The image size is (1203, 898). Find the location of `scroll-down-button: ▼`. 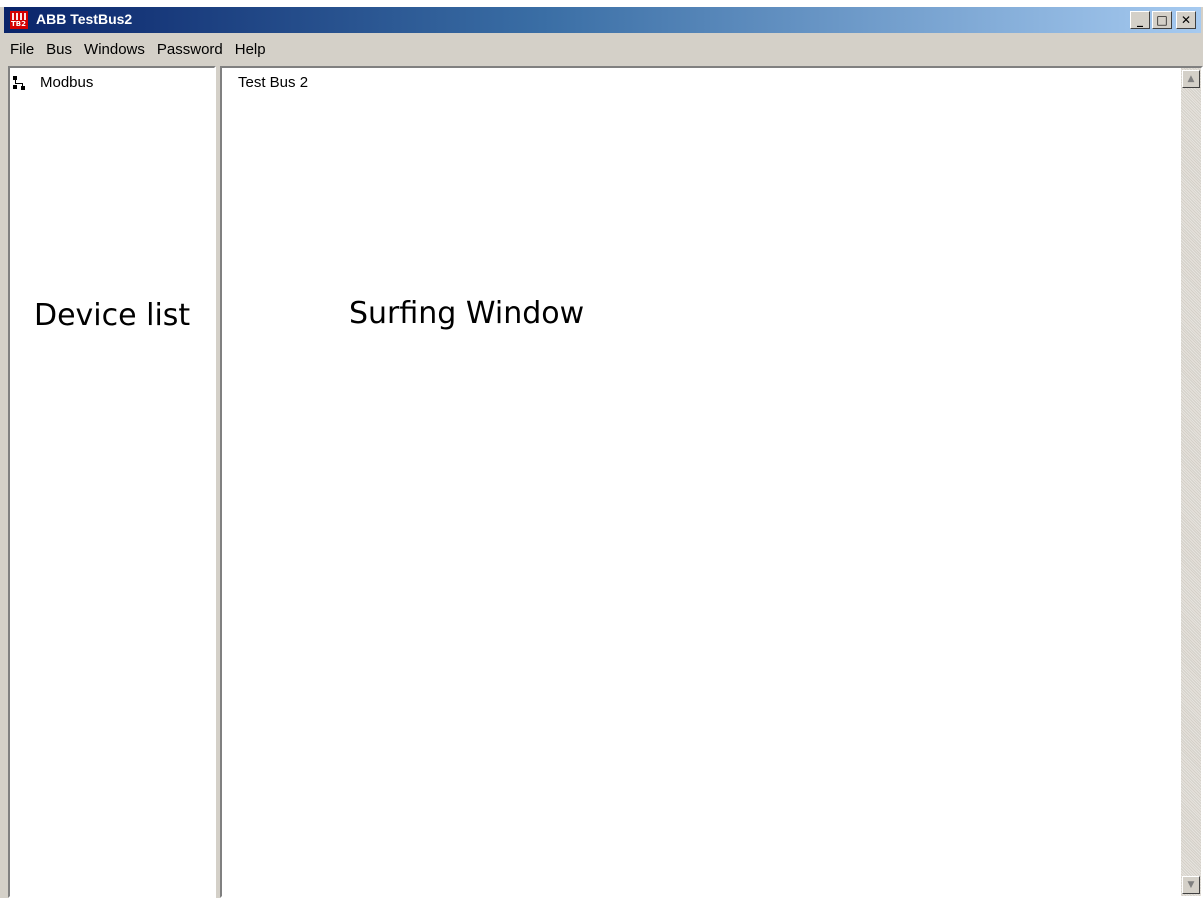

scroll-down-button: ▼ is located at coordinates (1191, 885).